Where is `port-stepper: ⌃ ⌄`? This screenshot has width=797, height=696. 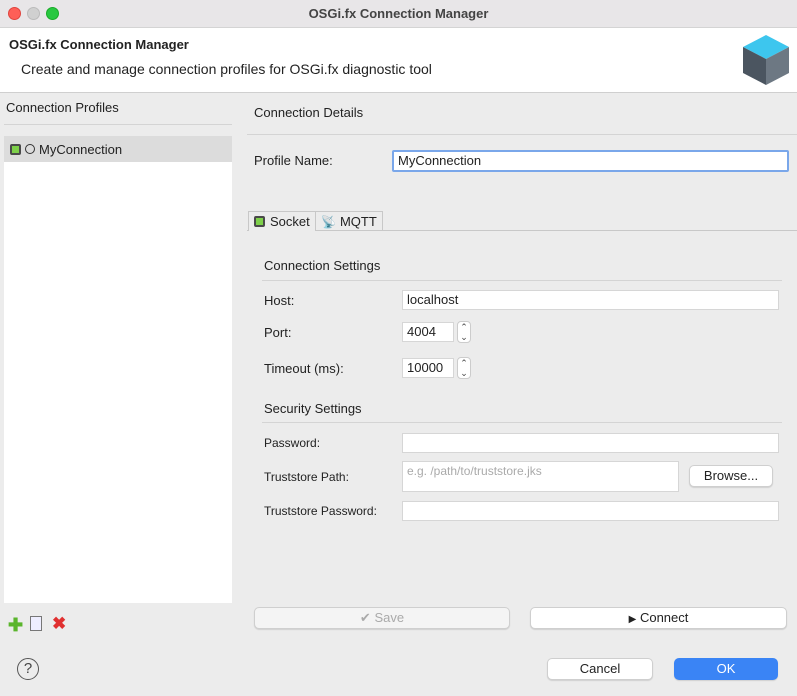
port-stepper: ⌃ ⌄ is located at coordinates (464, 332).